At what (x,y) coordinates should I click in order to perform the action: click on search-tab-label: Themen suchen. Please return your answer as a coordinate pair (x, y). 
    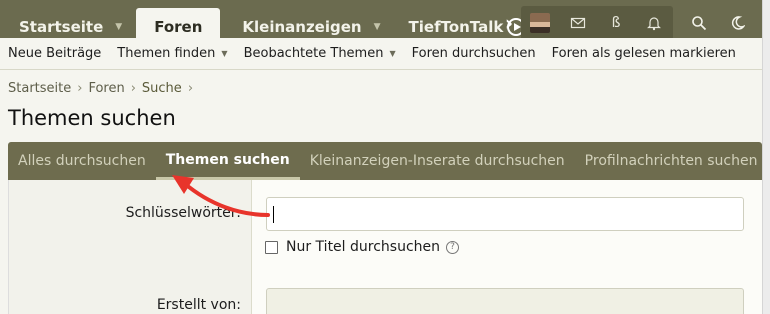
    Looking at the image, I should click on (227, 159).